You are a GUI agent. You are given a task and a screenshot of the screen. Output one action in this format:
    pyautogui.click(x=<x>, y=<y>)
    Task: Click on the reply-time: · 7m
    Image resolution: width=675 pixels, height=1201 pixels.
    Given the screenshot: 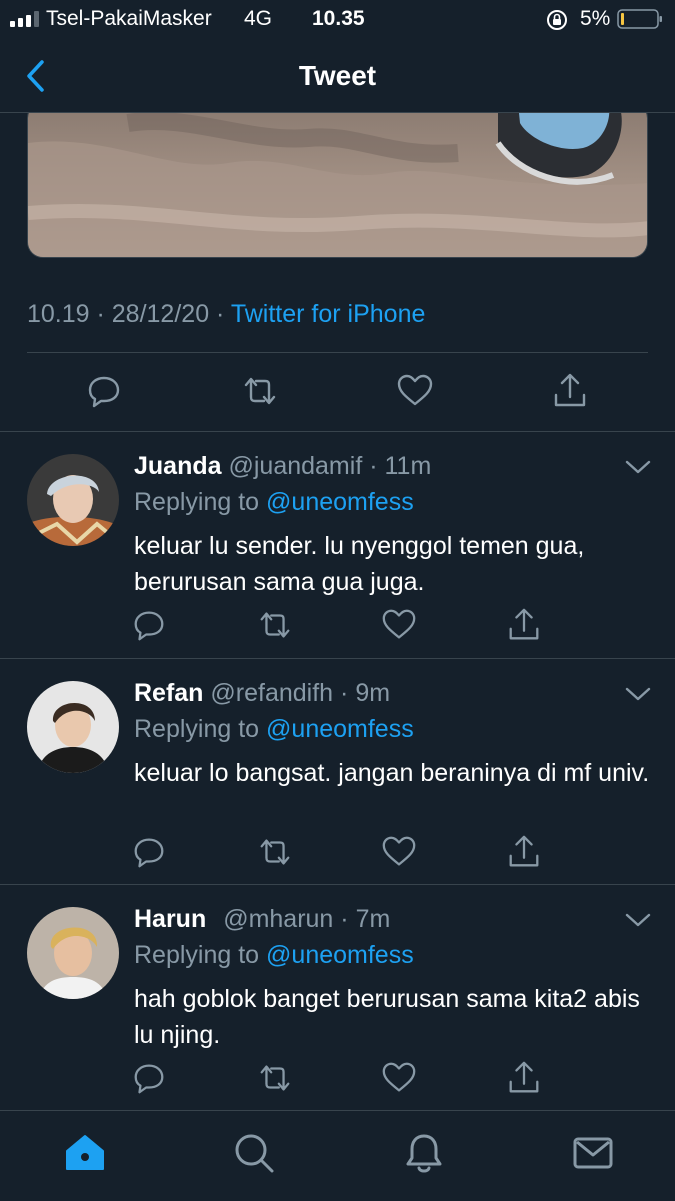 What is the action you would take?
    pyautogui.click(x=365, y=919)
    